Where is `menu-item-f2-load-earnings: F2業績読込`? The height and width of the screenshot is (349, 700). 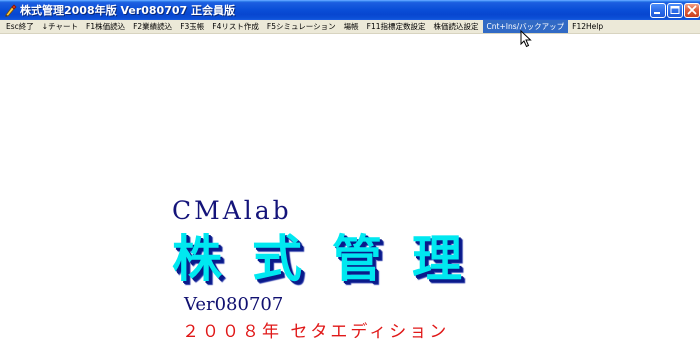
menu-item-f2-load-earnings: F2業績読込 is located at coordinates (152, 26).